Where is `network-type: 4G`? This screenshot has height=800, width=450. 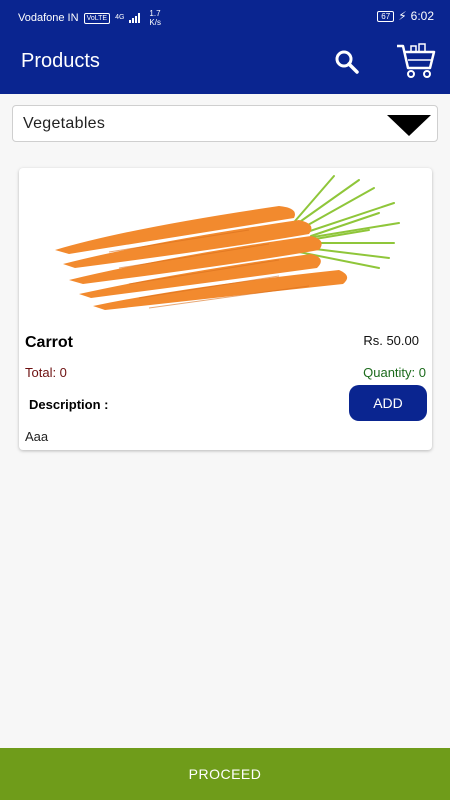
network-type: 4G is located at coordinates (120, 17).